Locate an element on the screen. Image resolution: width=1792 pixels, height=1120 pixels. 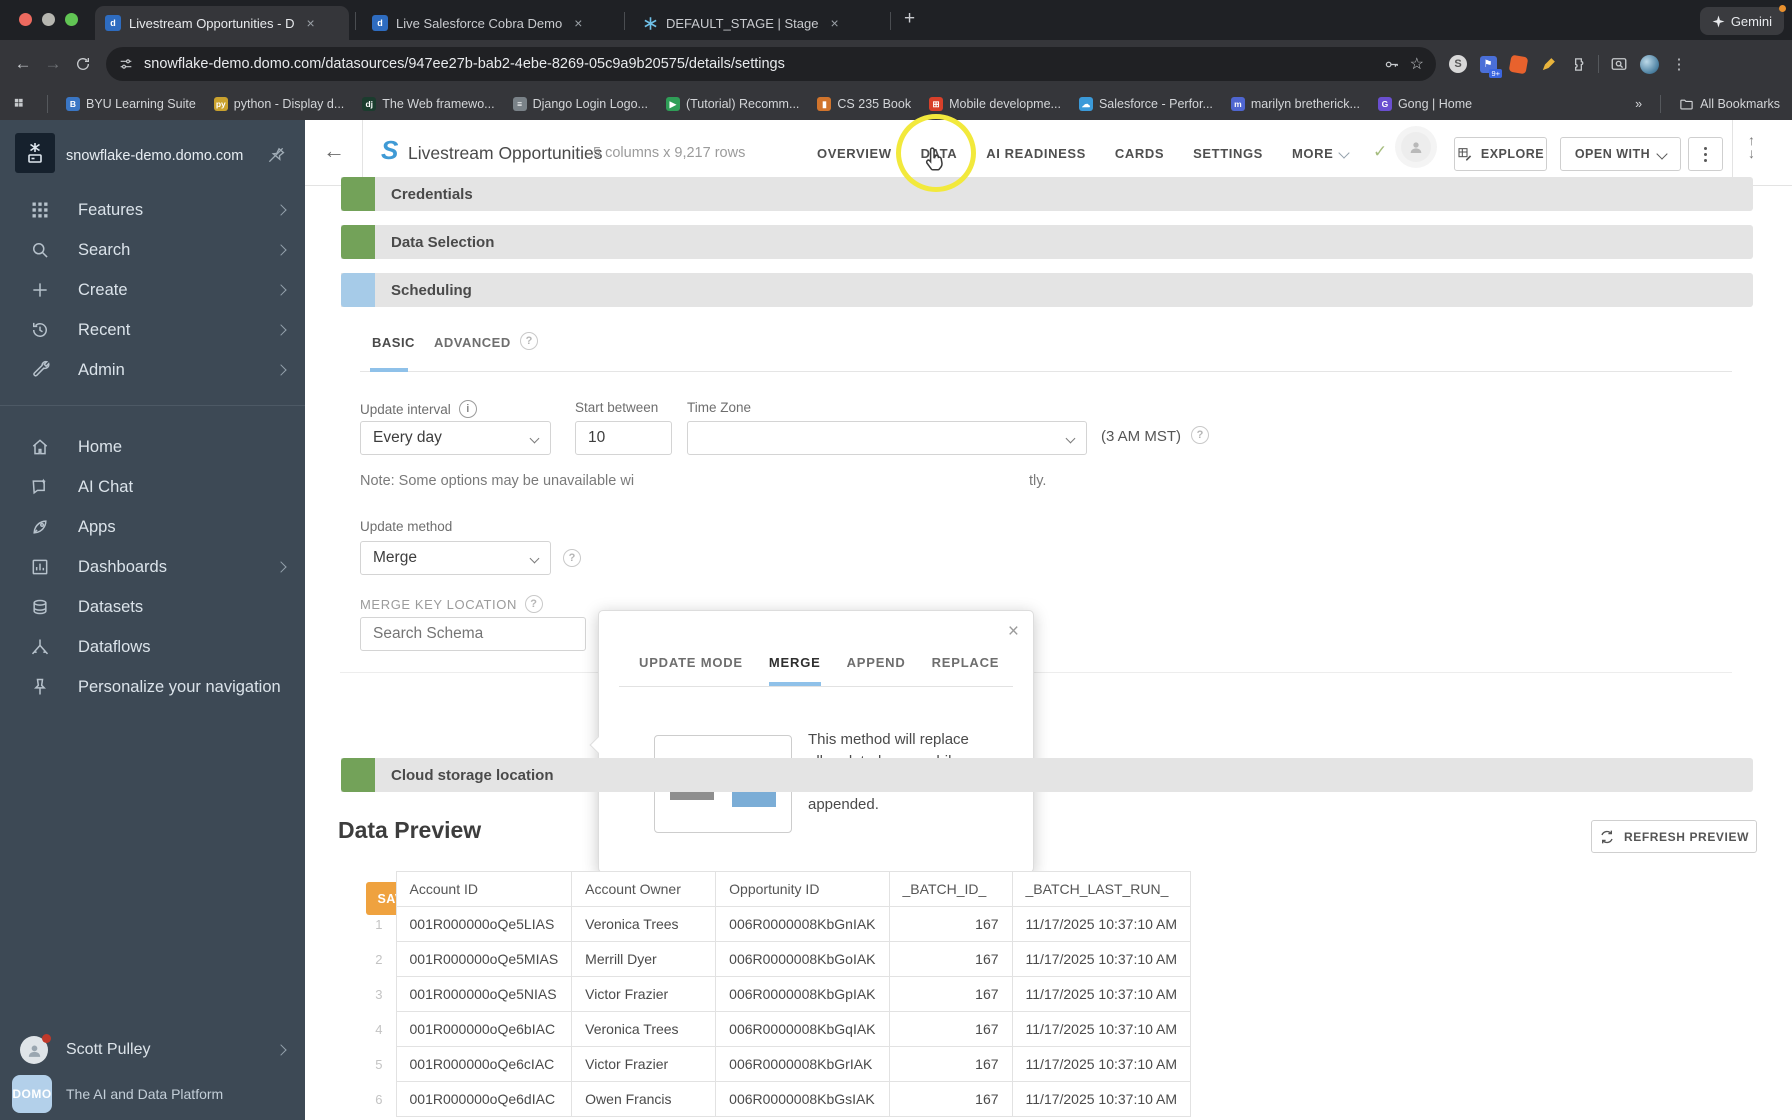
bookmark-item: B BYU Learning Suite is located at coordinates (131, 104).